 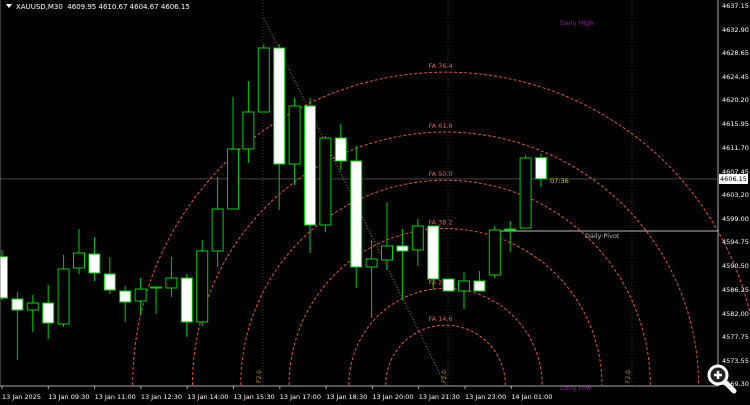 What do you see at coordinates (733, 179) in the screenshot?
I see `current-price-label: 4606.15` at bounding box center [733, 179].